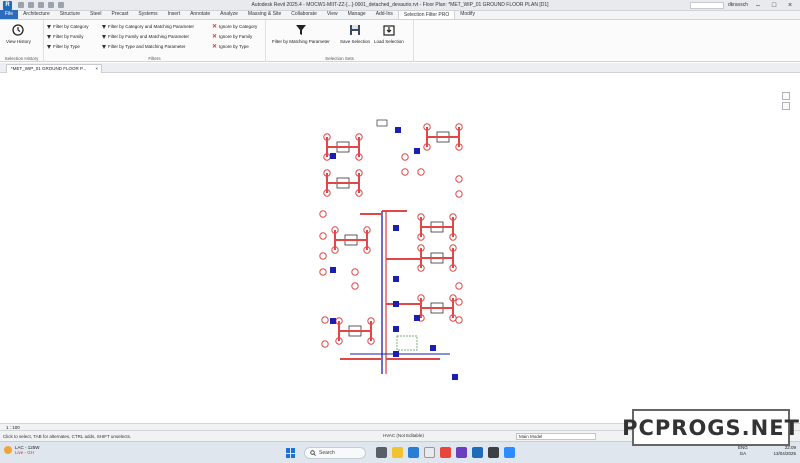 The height and width of the screenshot is (463, 800). I want to click on ignore-by-category-button: ✕ Ignore by Category, so click(234, 26).